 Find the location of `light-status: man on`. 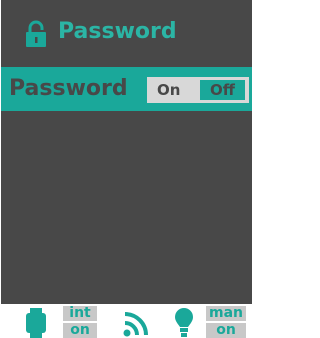

light-status: man on is located at coordinates (206, 321).